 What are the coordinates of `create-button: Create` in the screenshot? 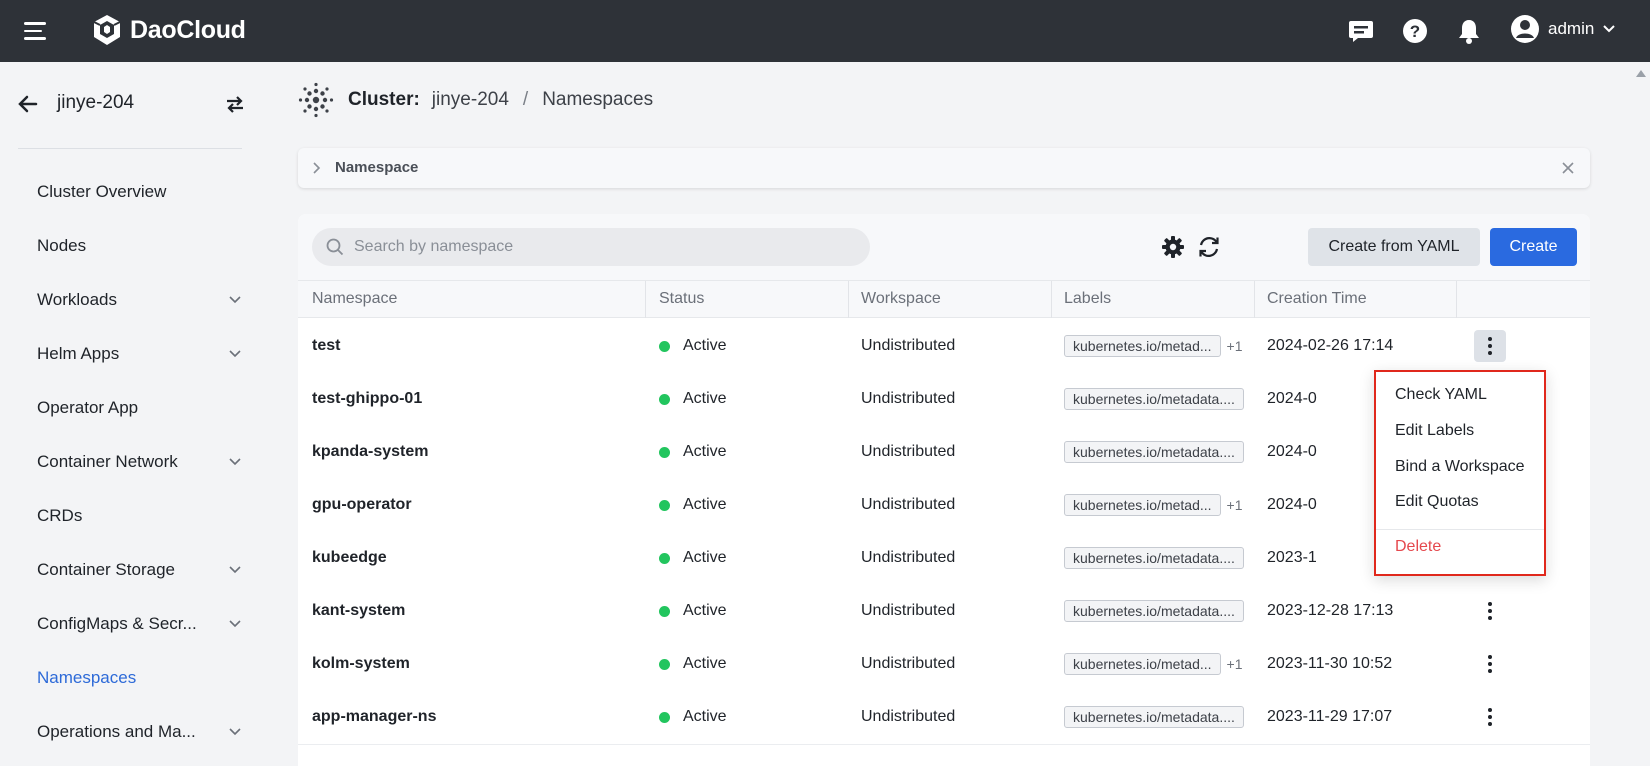 It's located at (1533, 247).